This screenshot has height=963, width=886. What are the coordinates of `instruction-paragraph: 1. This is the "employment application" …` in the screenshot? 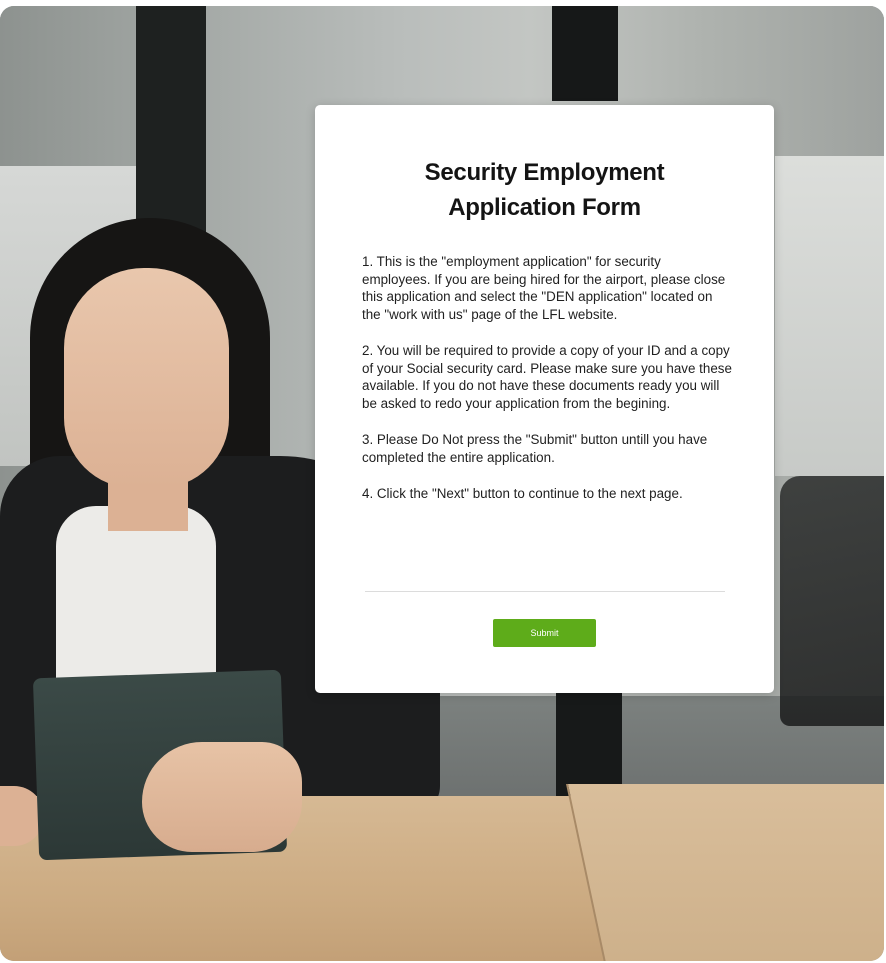 It's located at (544, 288).